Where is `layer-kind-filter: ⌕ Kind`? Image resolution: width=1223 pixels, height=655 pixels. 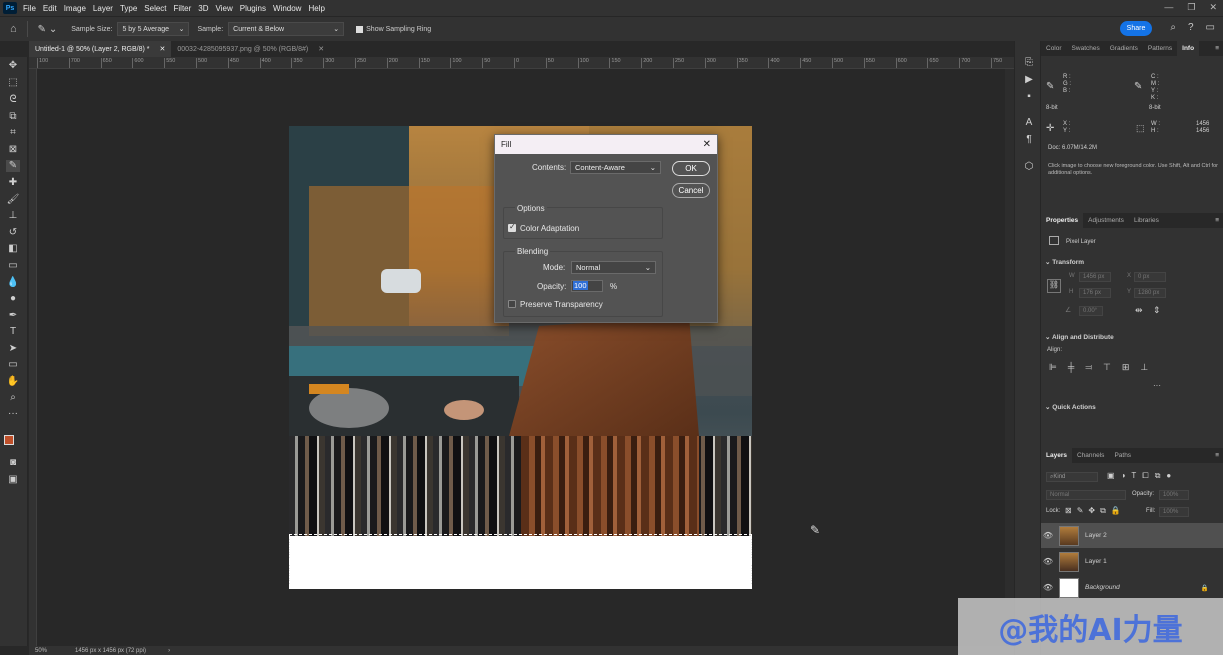
layer-kind-filter: ⌕ Kind is located at coordinates (1072, 477).